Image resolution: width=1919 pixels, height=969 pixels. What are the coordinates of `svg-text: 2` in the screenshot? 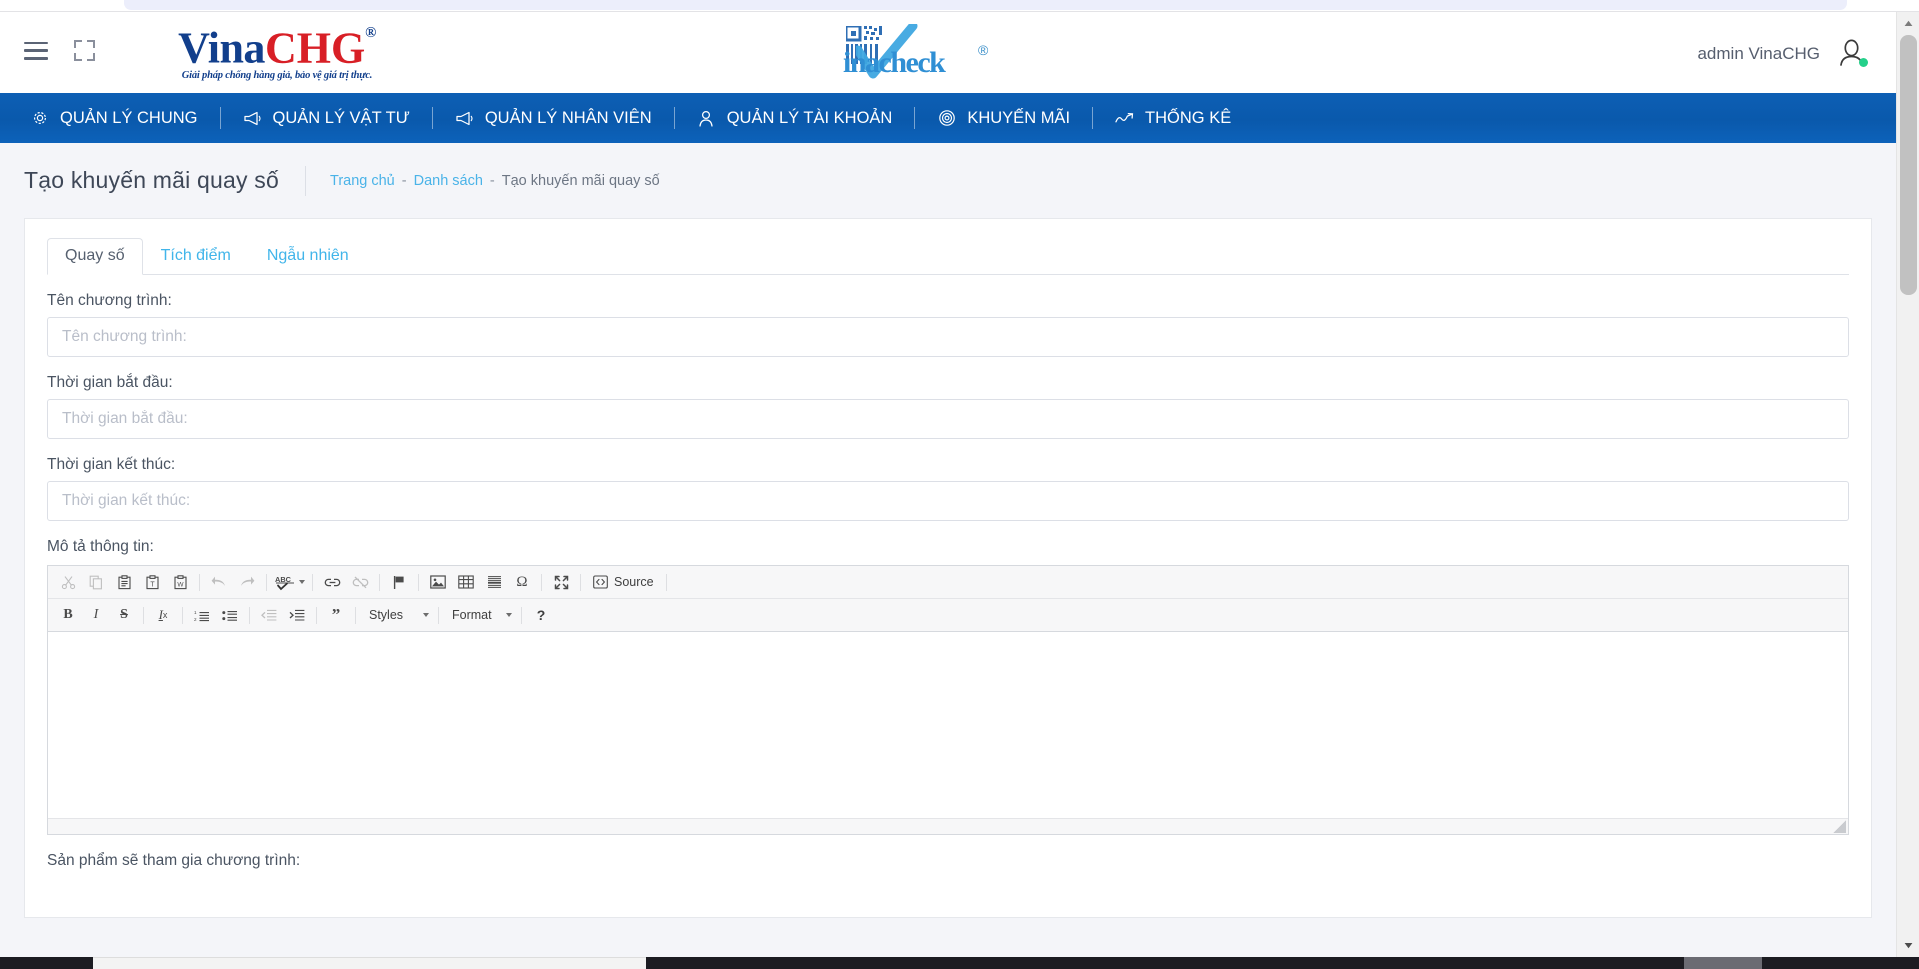 It's located at (195, 618).